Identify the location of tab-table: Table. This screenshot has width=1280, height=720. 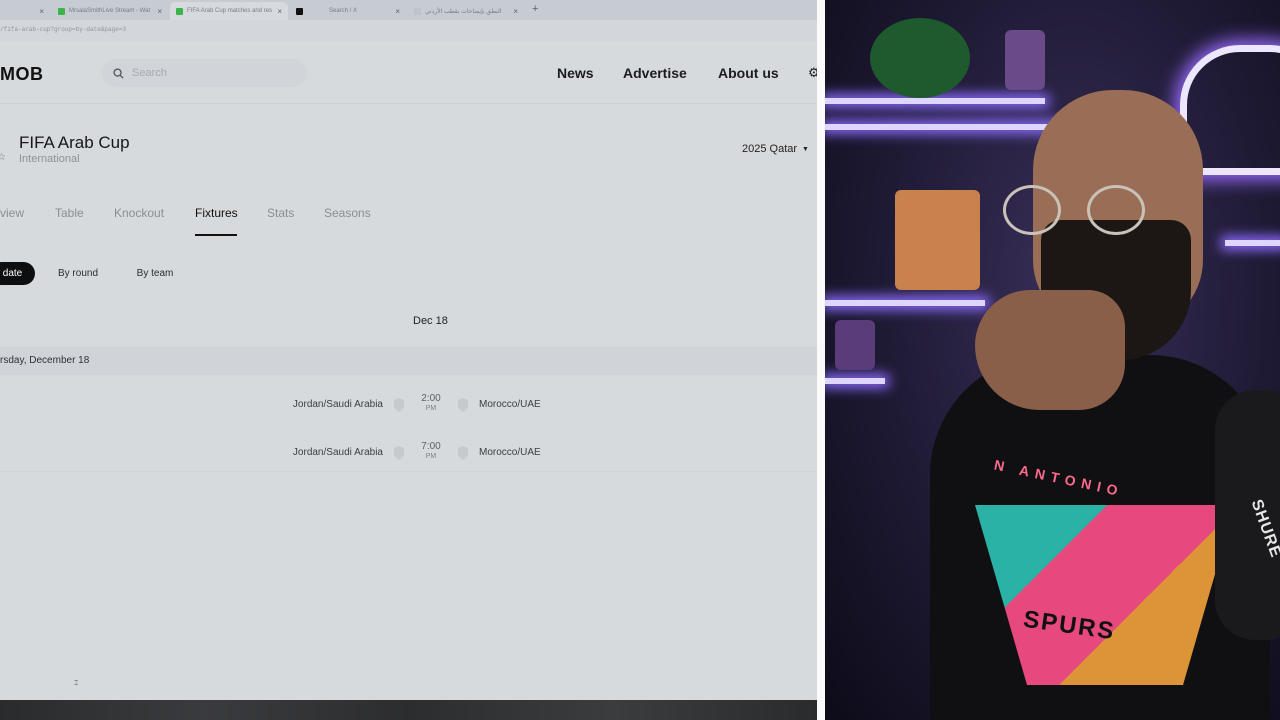
(69, 213).